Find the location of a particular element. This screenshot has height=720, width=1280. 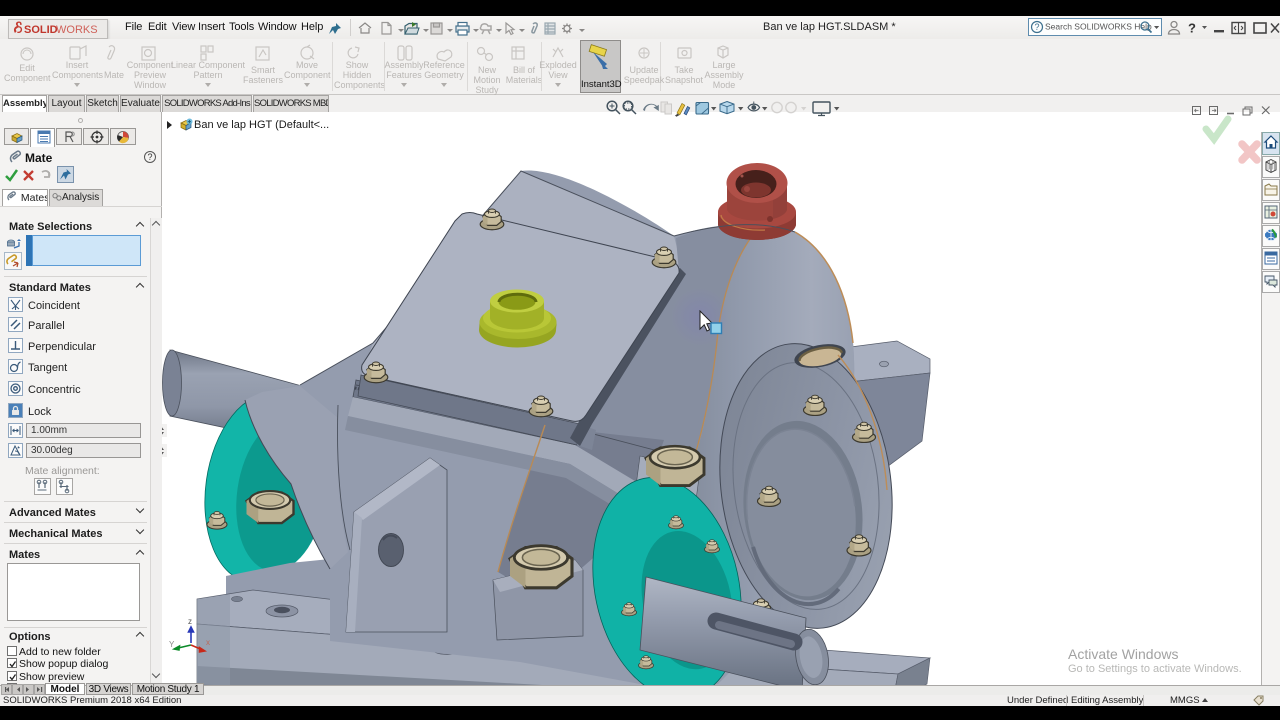

svg-text: Search SOLIDWORKS Help is located at coordinates (1098, 27).